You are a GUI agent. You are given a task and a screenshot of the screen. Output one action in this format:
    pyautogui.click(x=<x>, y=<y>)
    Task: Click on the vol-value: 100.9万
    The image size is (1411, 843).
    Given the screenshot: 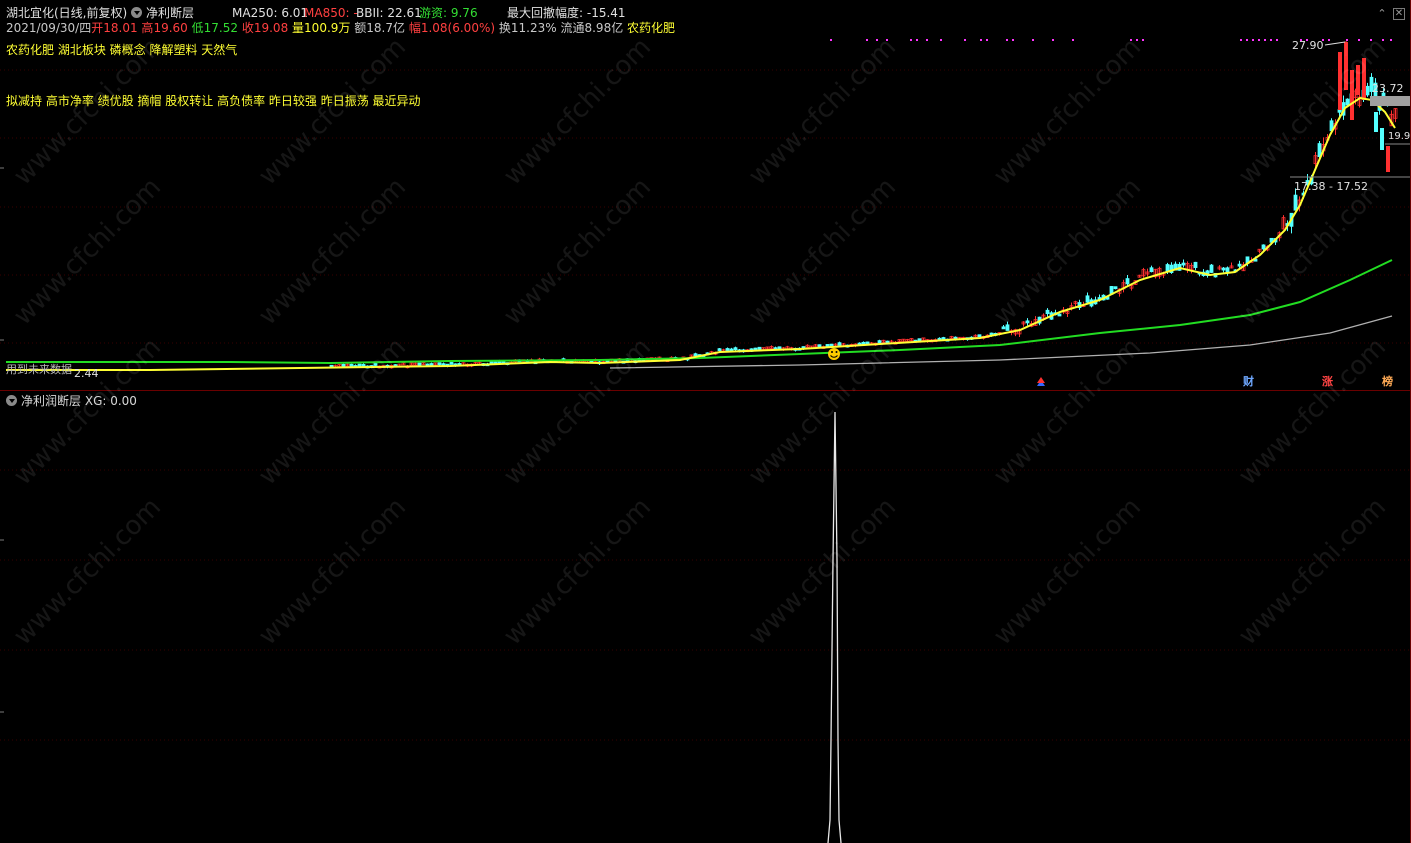 What is the action you would take?
    pyautogui.click(x=327, y=28)
    